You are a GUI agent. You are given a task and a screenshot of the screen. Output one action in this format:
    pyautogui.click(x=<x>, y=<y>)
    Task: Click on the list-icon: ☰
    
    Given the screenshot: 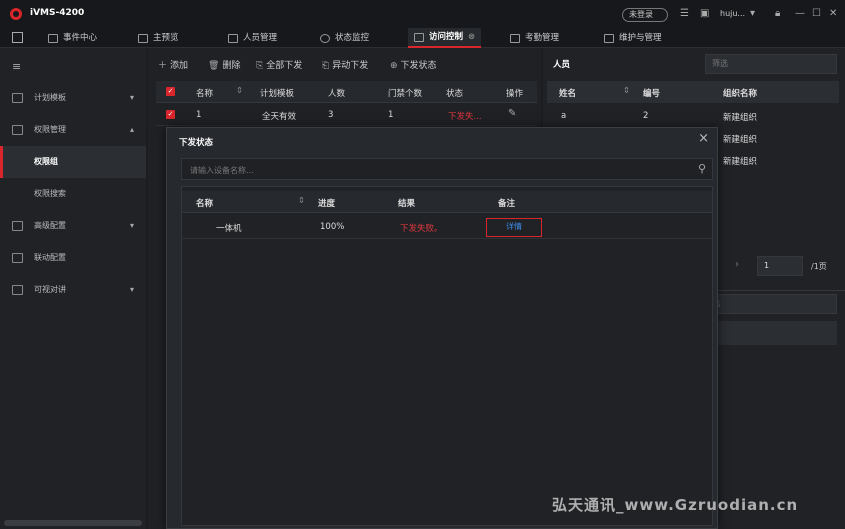 What is the action you would take?
    pyautogui.click(x=684, y=13)
    